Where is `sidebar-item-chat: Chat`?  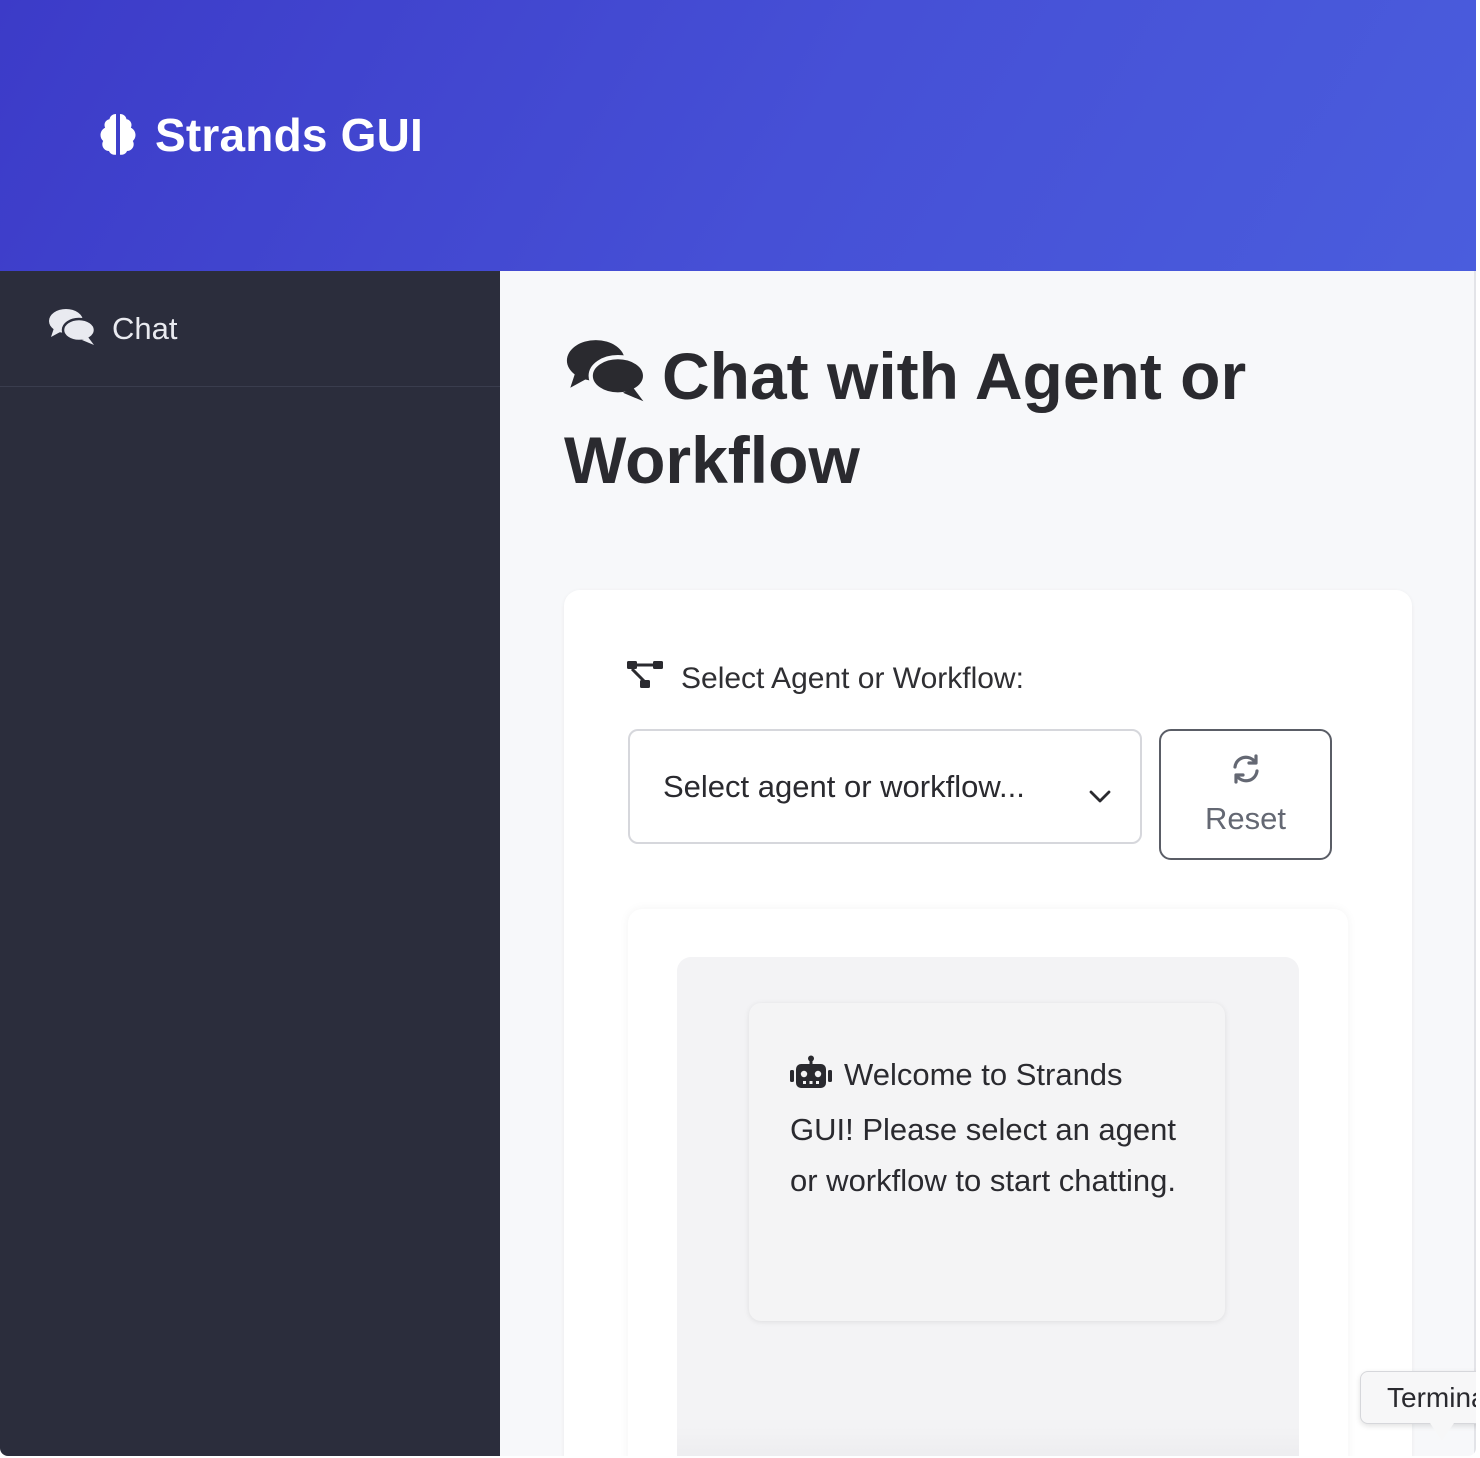
sidebar-item-chat: Chat is located at coordinates (250, 329).